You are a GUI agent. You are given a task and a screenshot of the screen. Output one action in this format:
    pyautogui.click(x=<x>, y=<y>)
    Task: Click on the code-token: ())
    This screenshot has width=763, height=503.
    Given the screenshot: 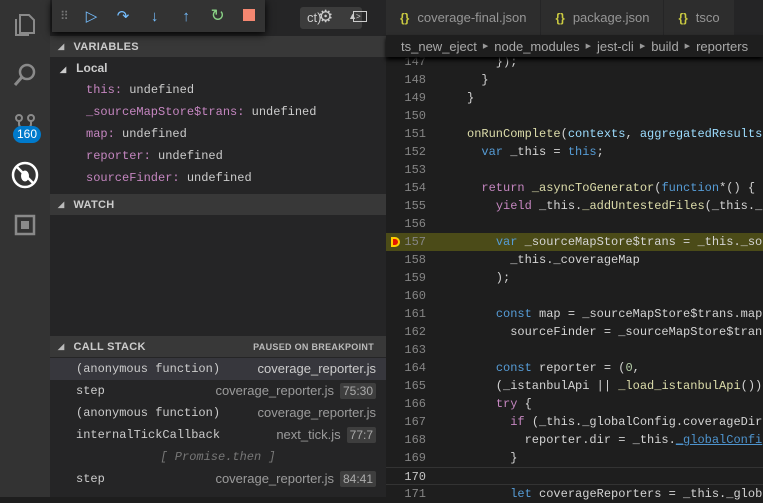 What is the action you would take?
    pyautogui.click(x=751, y=386)
    